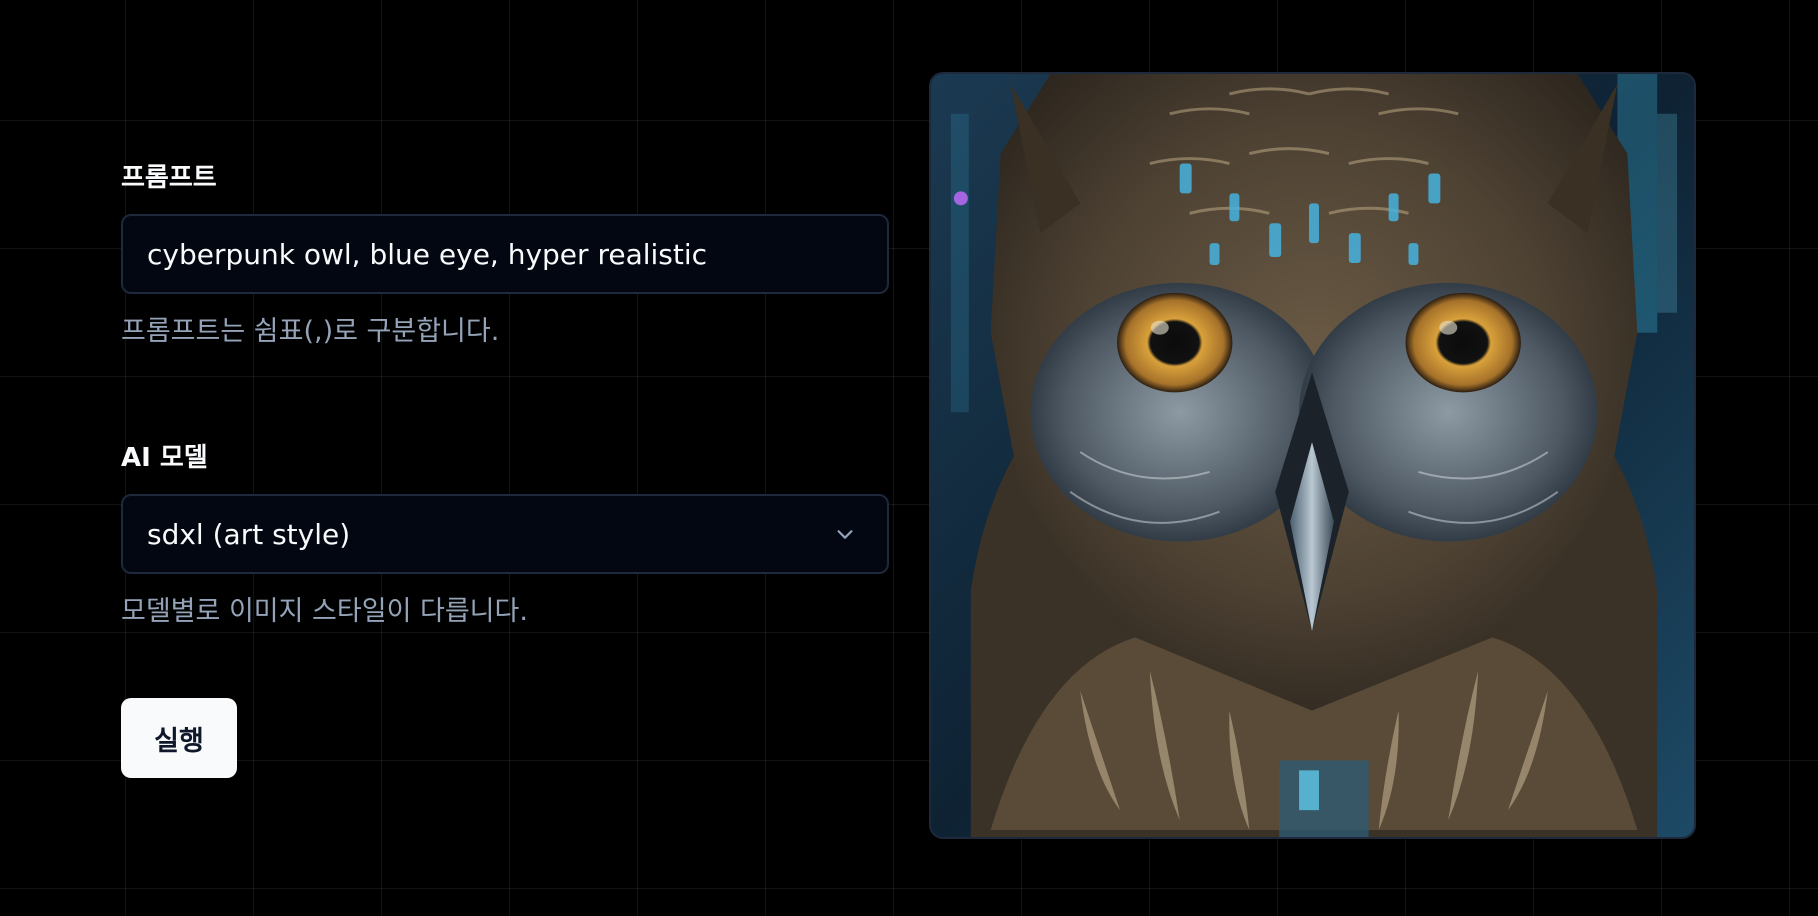 The image size is (1818, 916). I want to click on model-label: AI 모델, so click(164, 458).